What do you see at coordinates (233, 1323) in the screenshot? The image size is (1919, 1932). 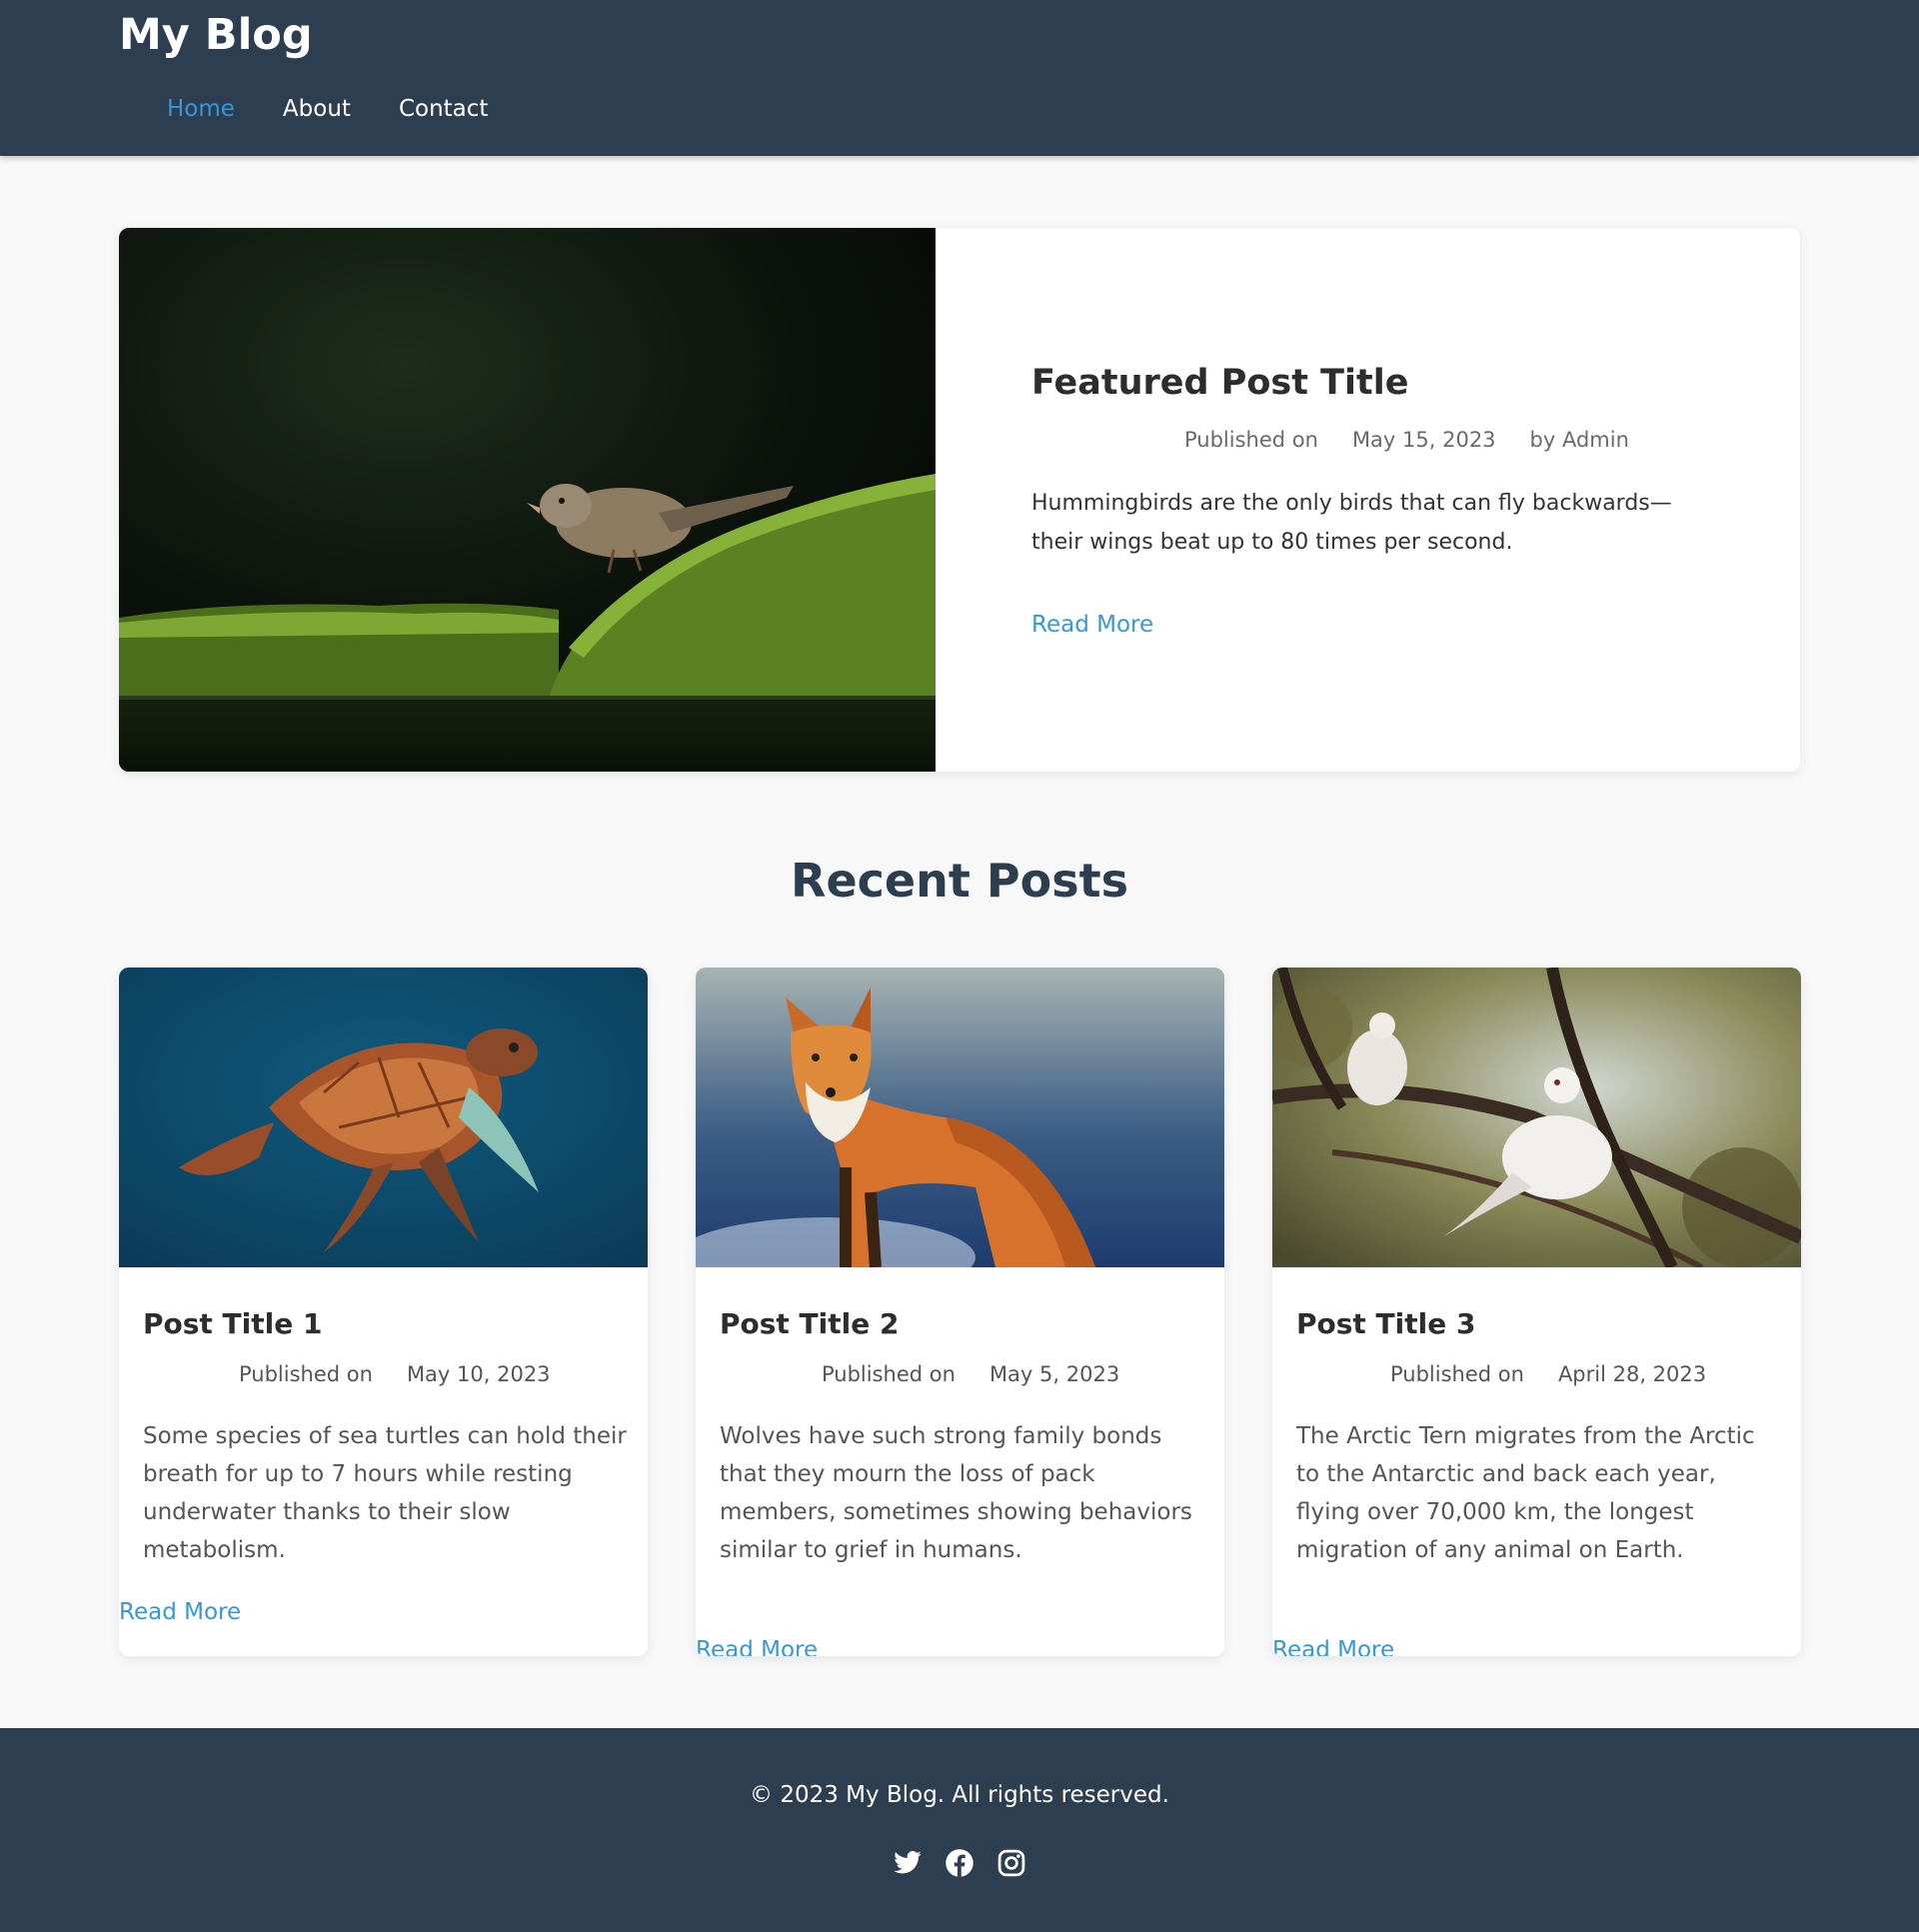 I see `post-card-title: Post Title 1` at bounding box center [233, 1323].